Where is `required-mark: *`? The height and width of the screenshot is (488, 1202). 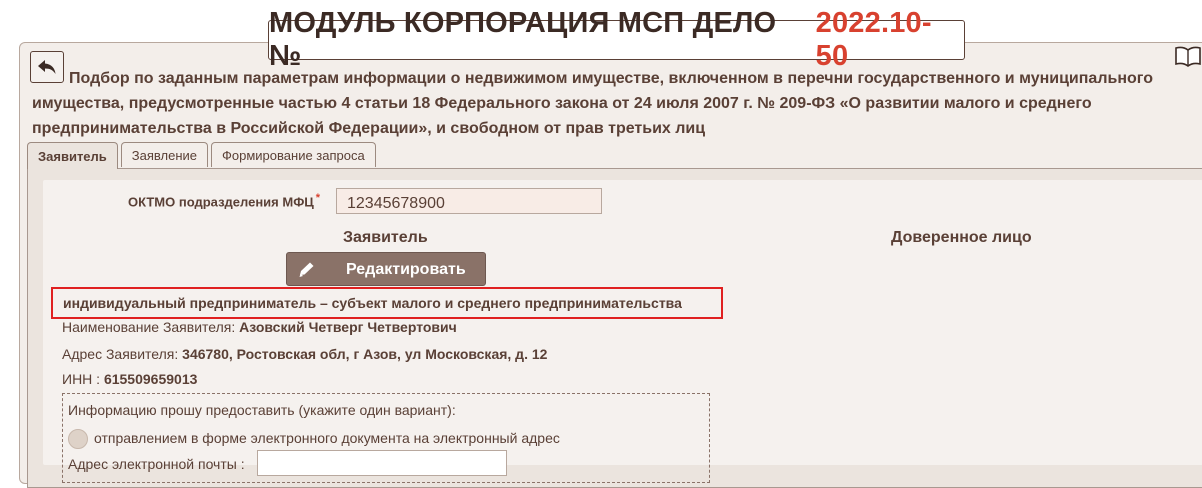
required-mark: * is located at coordinates (318, 198).